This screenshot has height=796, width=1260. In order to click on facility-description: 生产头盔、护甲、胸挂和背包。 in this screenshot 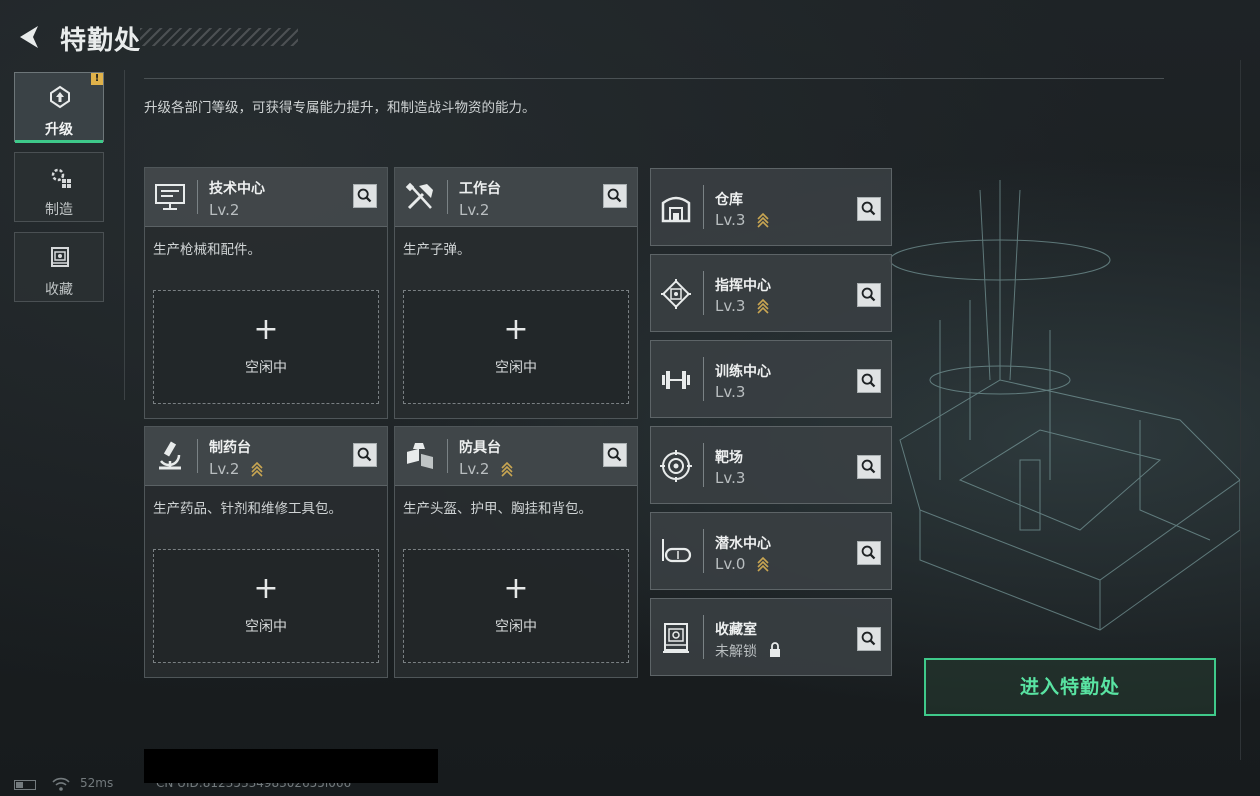, I will do `click(497, 509)`.